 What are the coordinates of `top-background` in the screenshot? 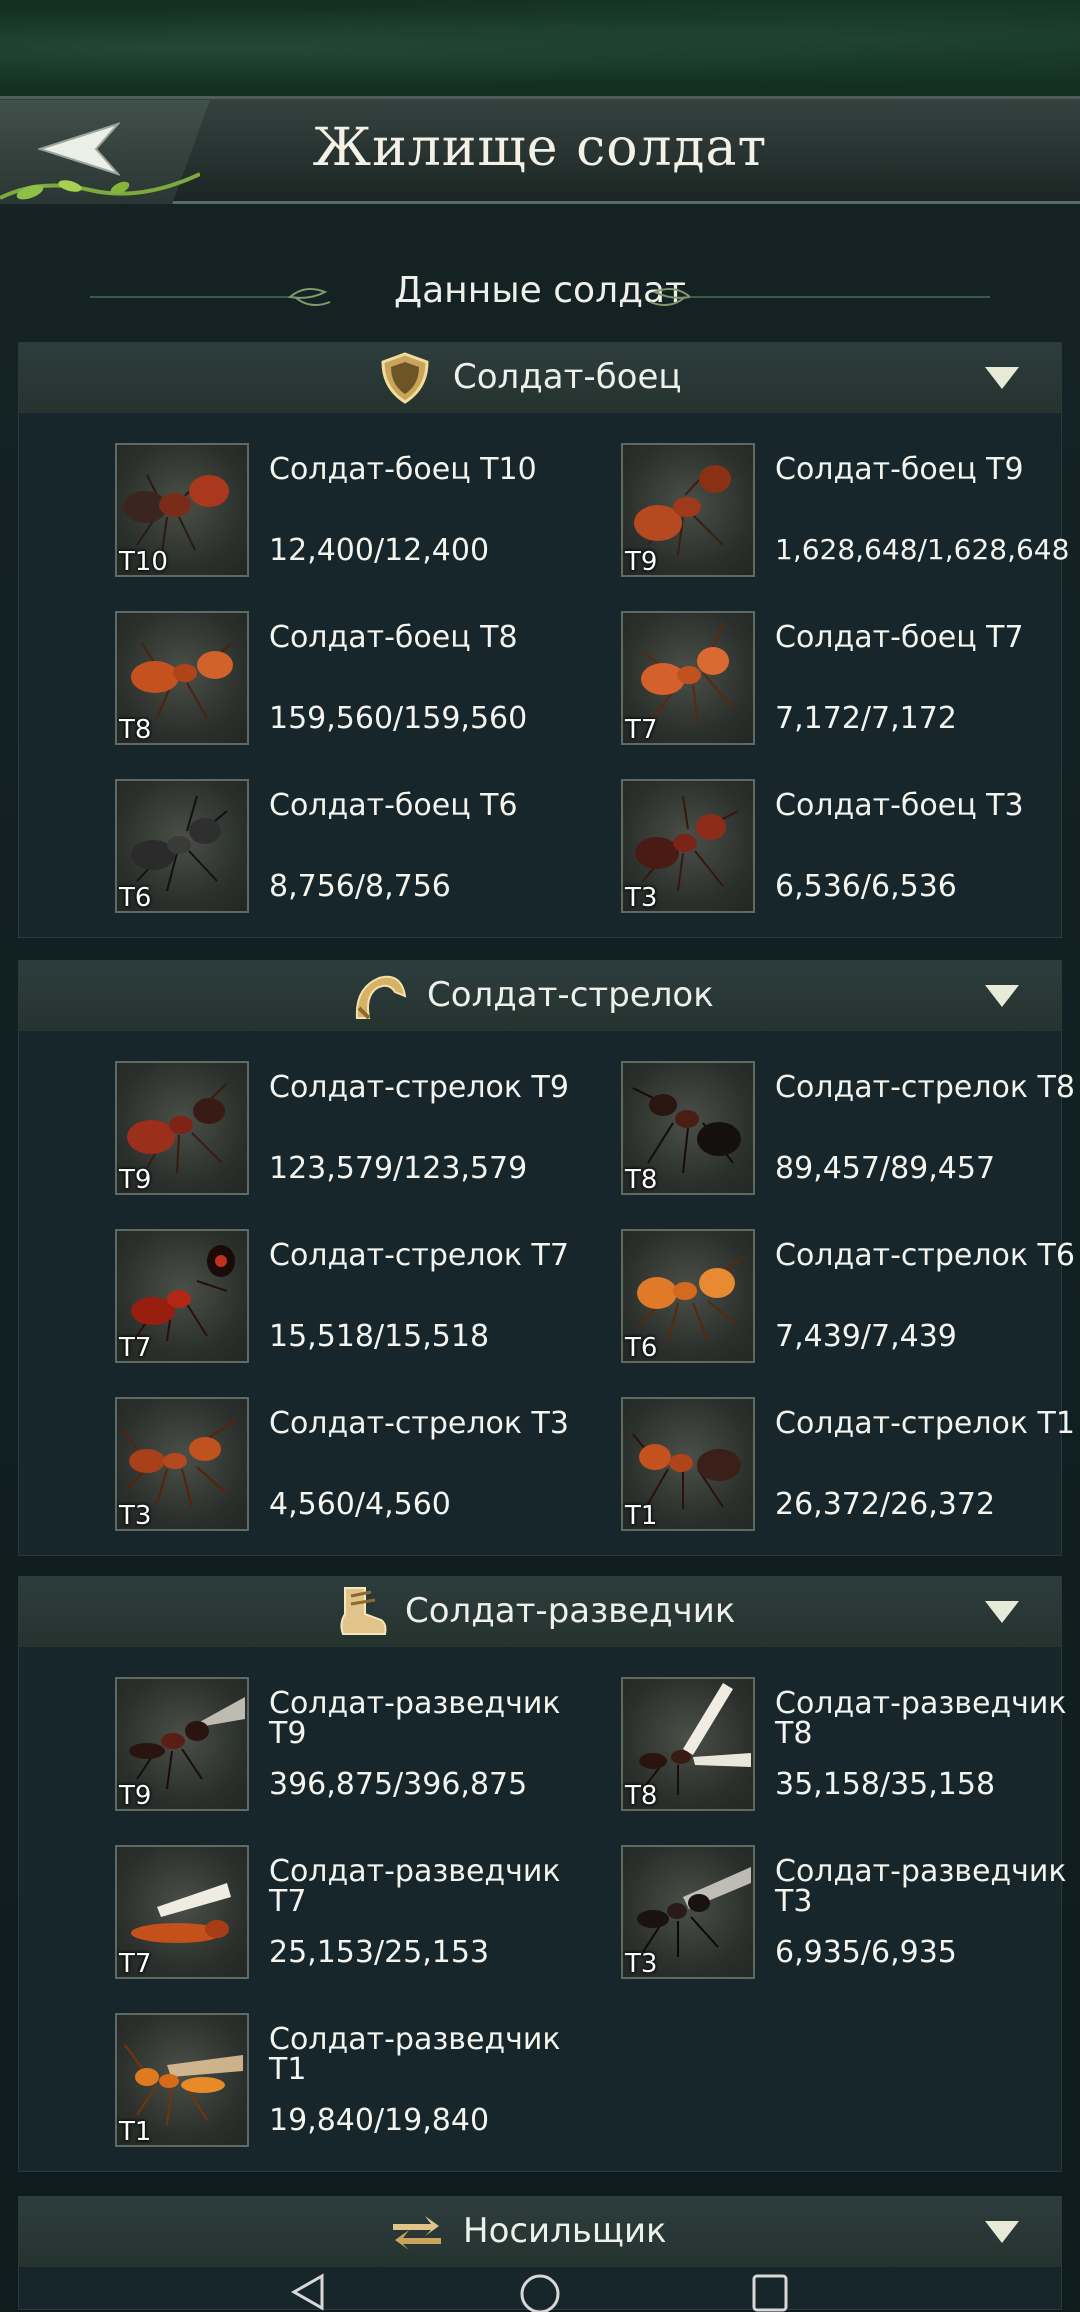 It's located at (540, 48).